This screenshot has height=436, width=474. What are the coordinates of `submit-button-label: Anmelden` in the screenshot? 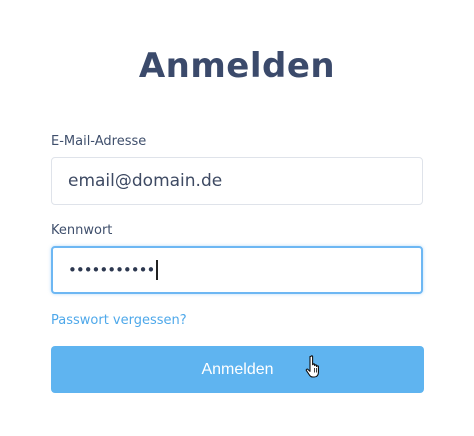 It's located at (237, 369).